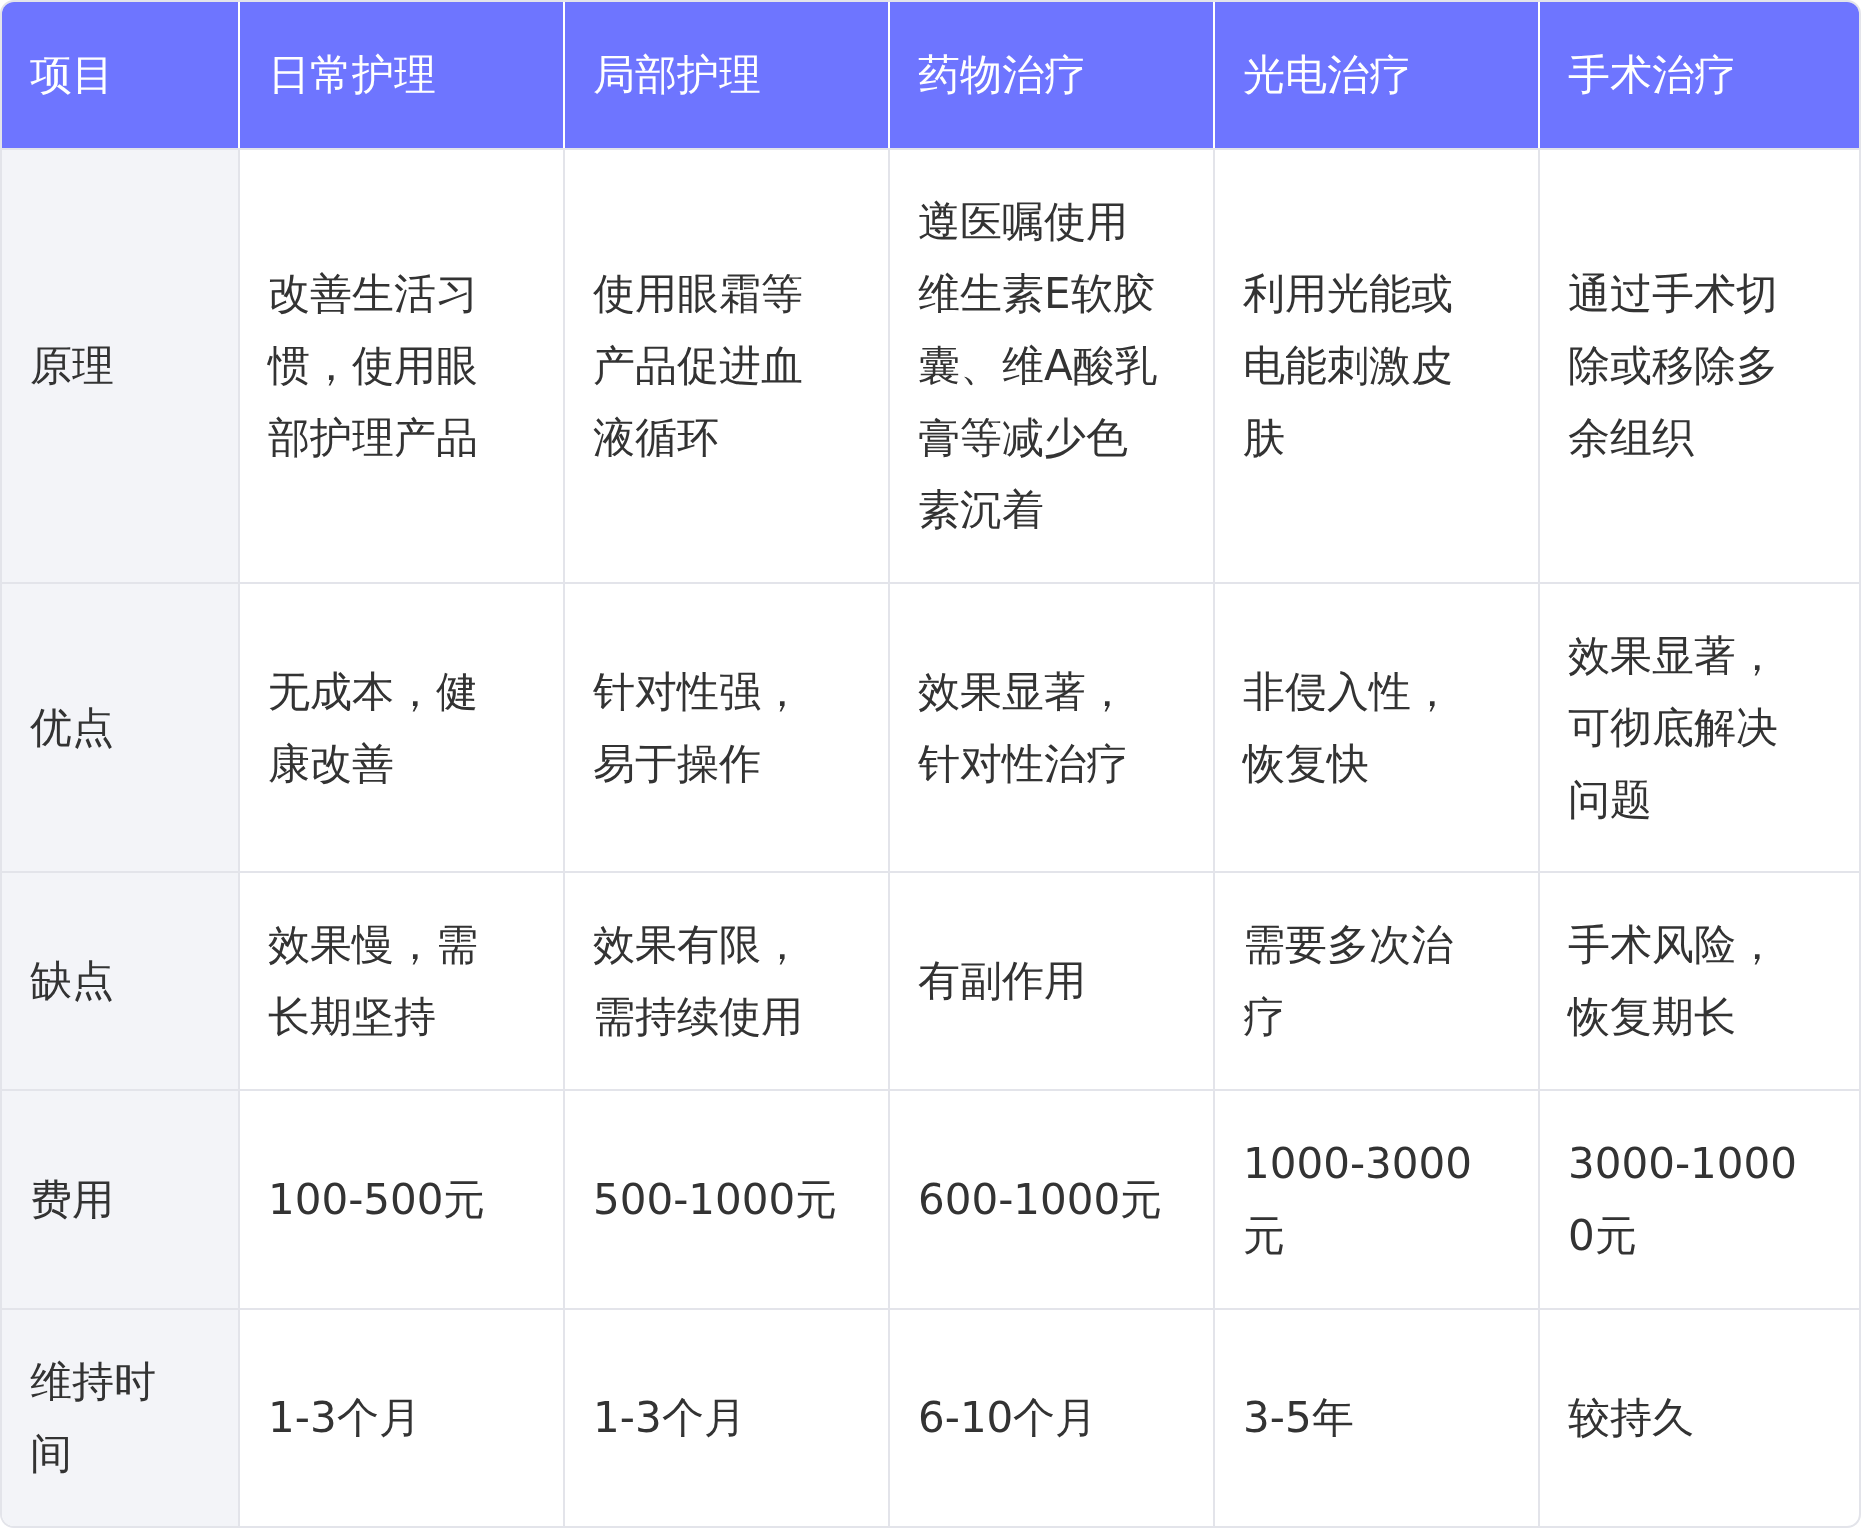 This screenshot has width=1864, height=1528. What do you see at coordinates (1375, 75) in the screenshot?
I see `column-header: 光电治疗` at bounding box center [1375, 75].